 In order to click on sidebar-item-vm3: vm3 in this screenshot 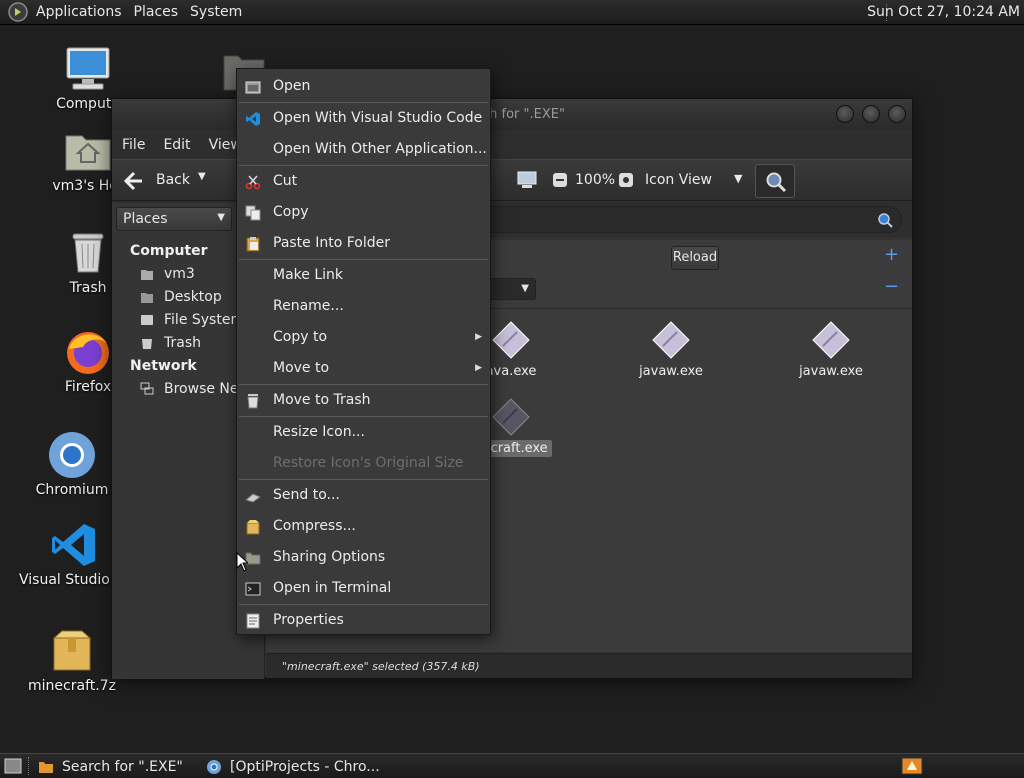, I will do `click(167, 274)`.